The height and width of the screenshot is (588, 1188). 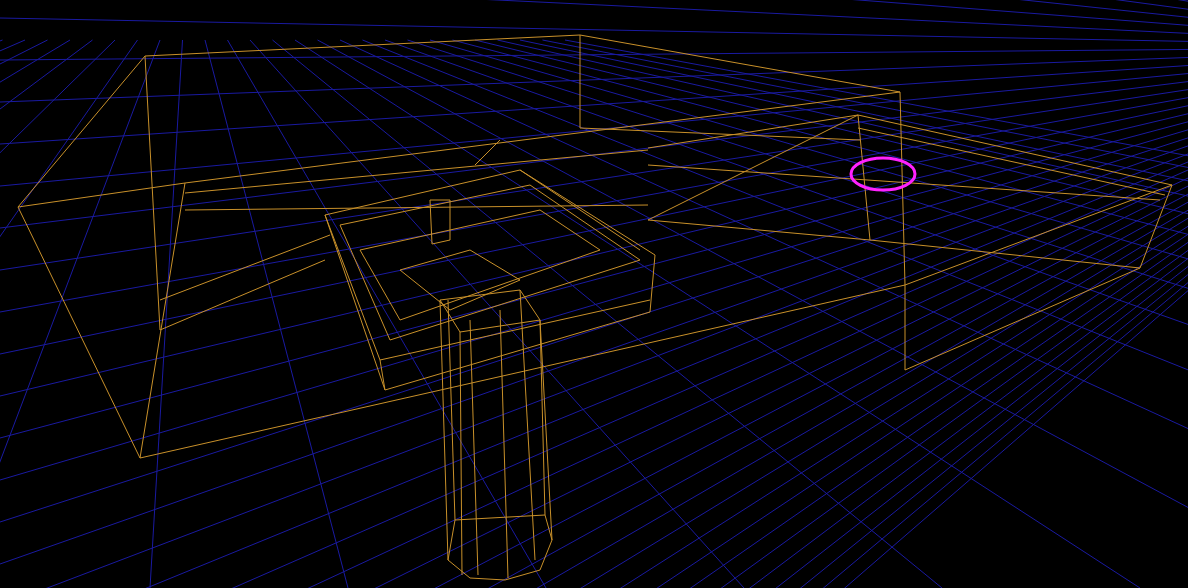 I want to click on selection-ring, so click(x=883, y=174).